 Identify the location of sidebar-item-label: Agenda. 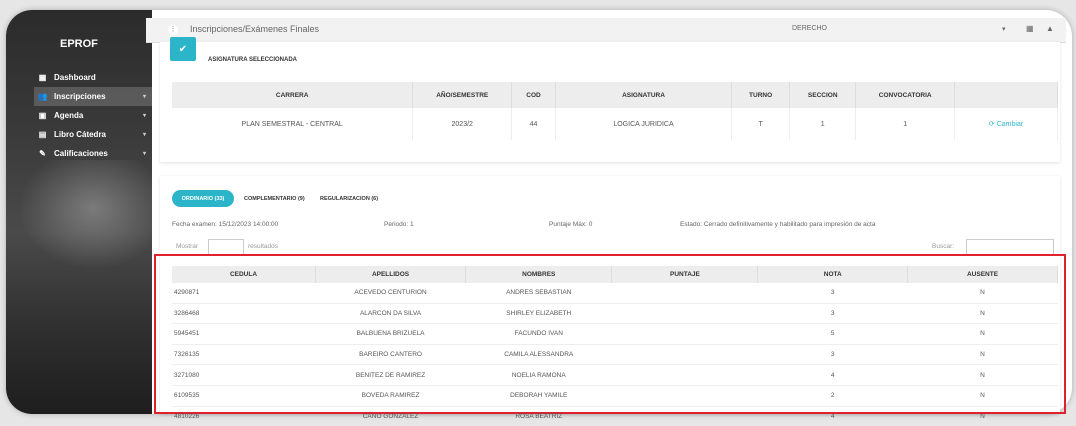
(69, 115).